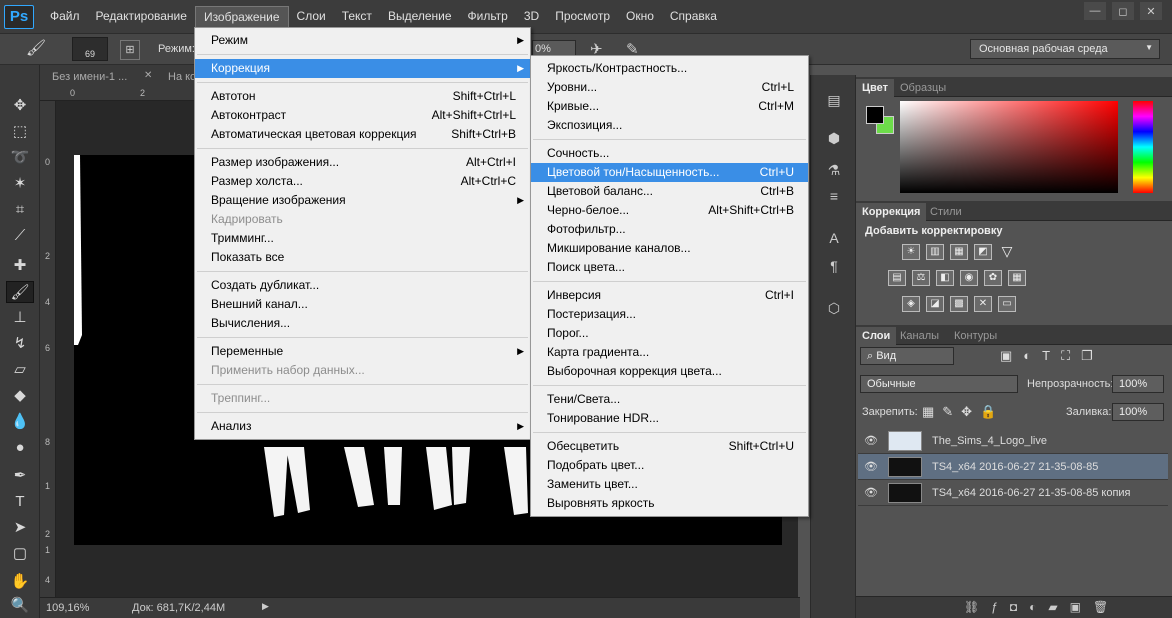  Describe the element at coordinates (20, 554) in the screenshot. I see `shape-tool-icon: ▢` at that location.